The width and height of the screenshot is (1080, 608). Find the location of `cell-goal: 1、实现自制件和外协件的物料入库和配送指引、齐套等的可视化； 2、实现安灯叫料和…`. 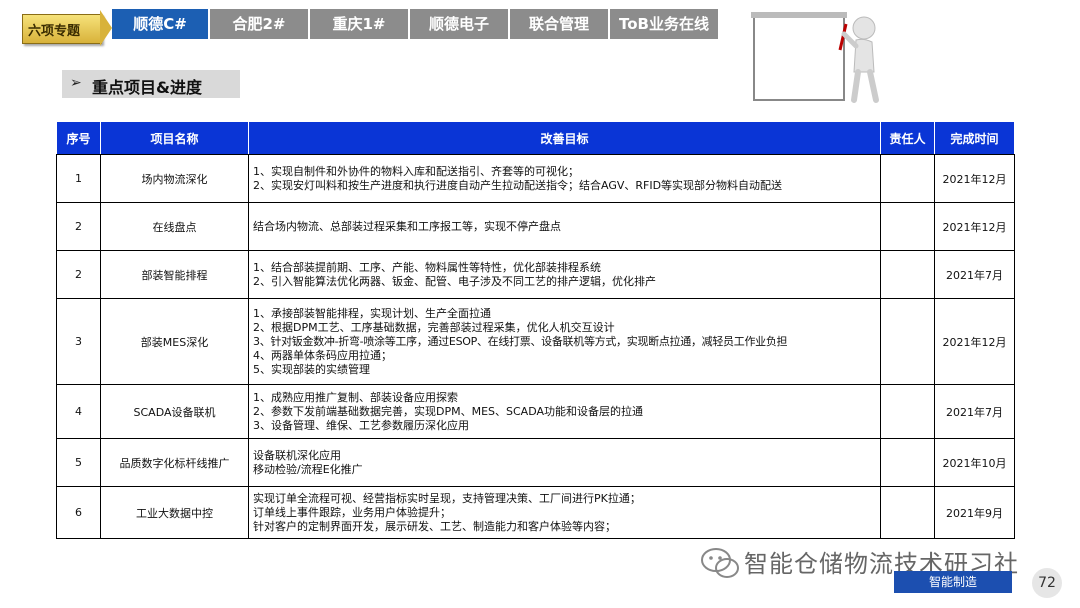

cell-goal: 1、实现自制件和外协件的物料入库和配送指引、齐套等的可视化； 2、实现安灯叫料和… is located at coordinates (564, 178).